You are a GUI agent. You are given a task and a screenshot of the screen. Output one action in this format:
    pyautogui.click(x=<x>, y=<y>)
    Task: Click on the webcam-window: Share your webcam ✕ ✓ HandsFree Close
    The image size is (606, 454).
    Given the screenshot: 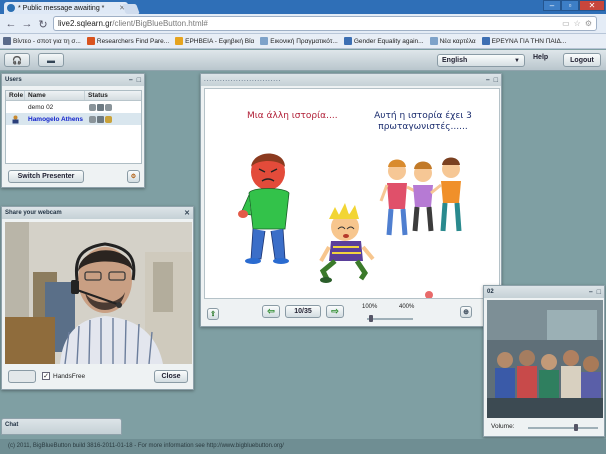 What is the action you would take?
    pyautogui.click(x=97, y=298)
    